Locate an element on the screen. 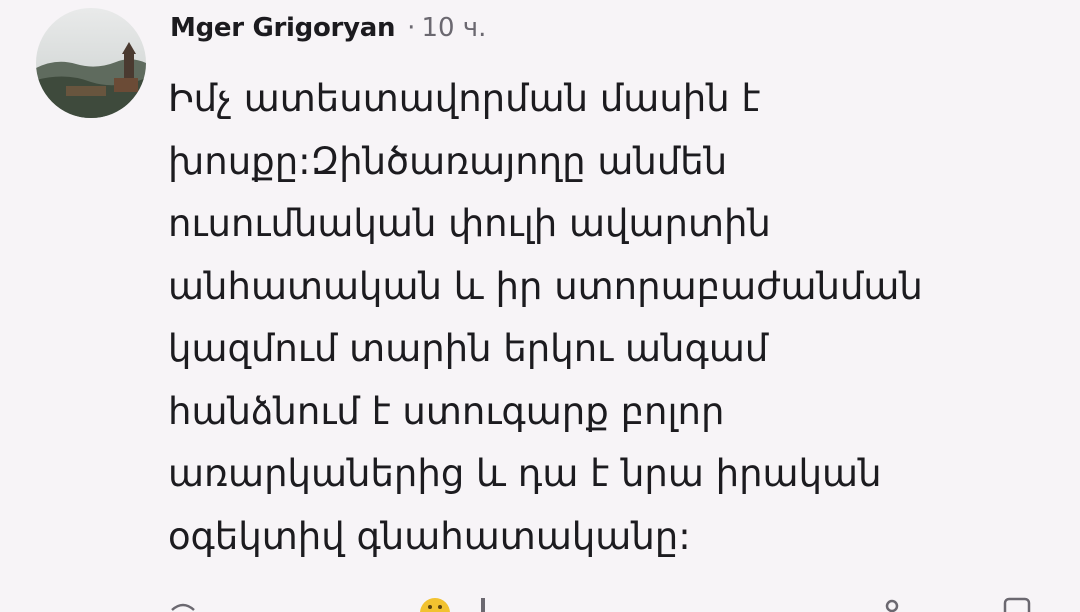 The height and width of the screenshot is (612, 1080). comment-header: Mger Grigoryan · 10 ч. is located at coordinates (328, 28).